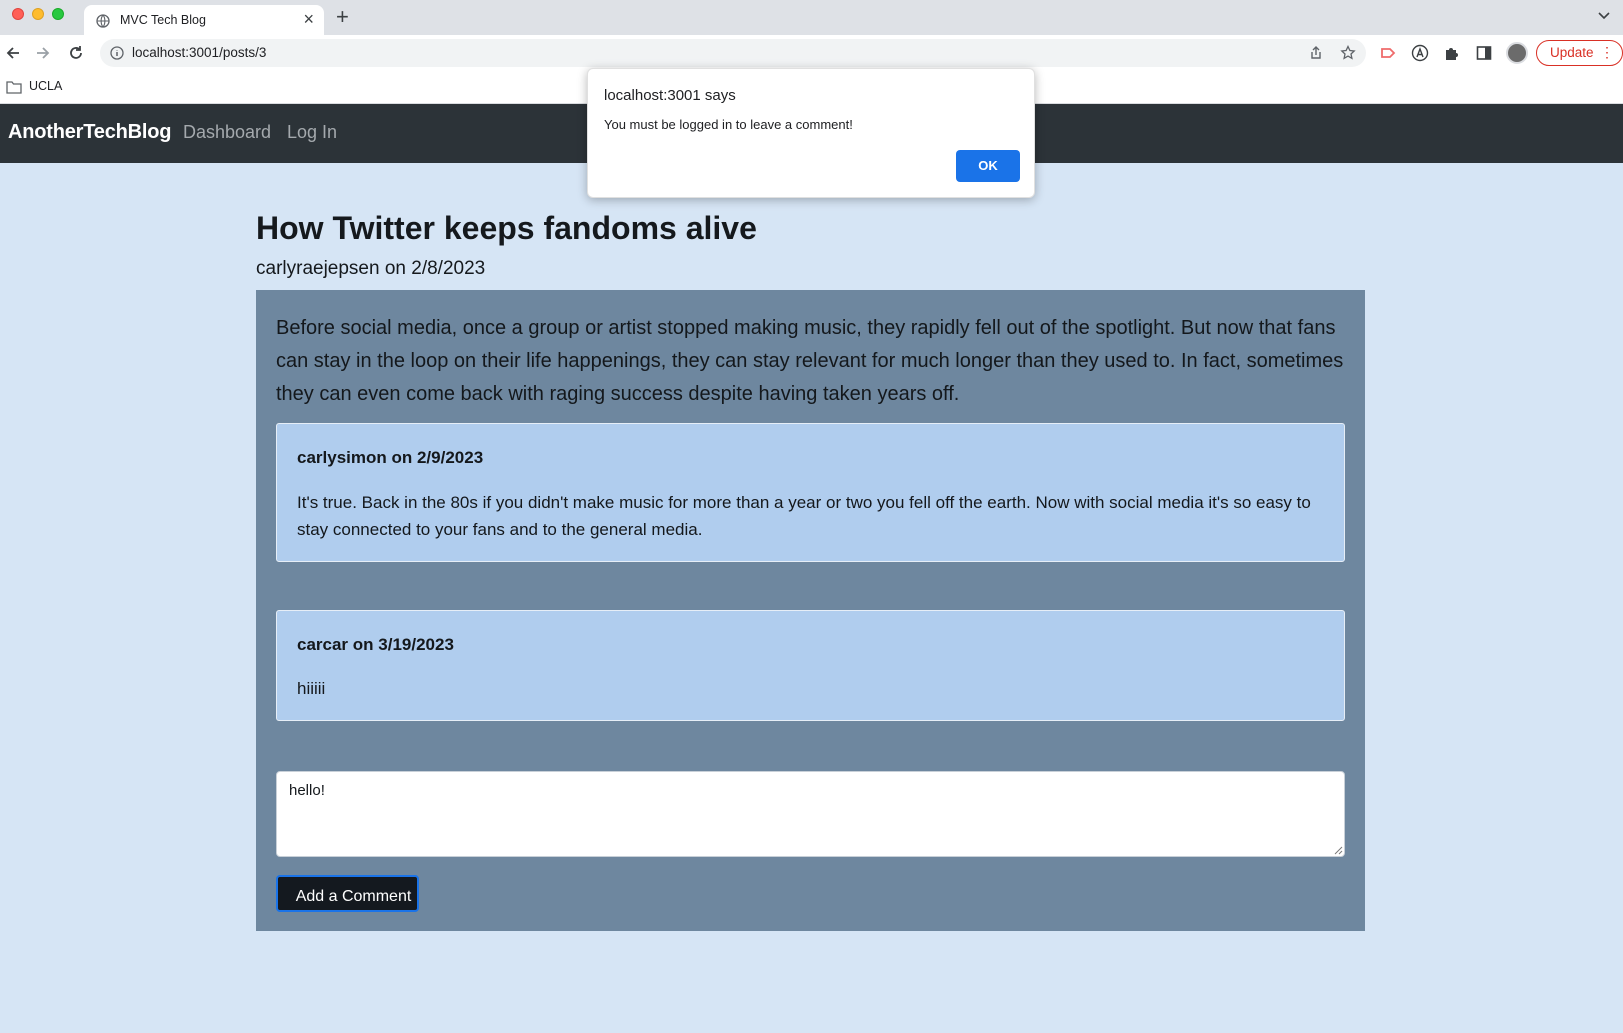 This screenshot has width=1623, height=1033. Describe the element at coordinates (38, 14) in the screenshot. I see `minimize-window-button` at that location.